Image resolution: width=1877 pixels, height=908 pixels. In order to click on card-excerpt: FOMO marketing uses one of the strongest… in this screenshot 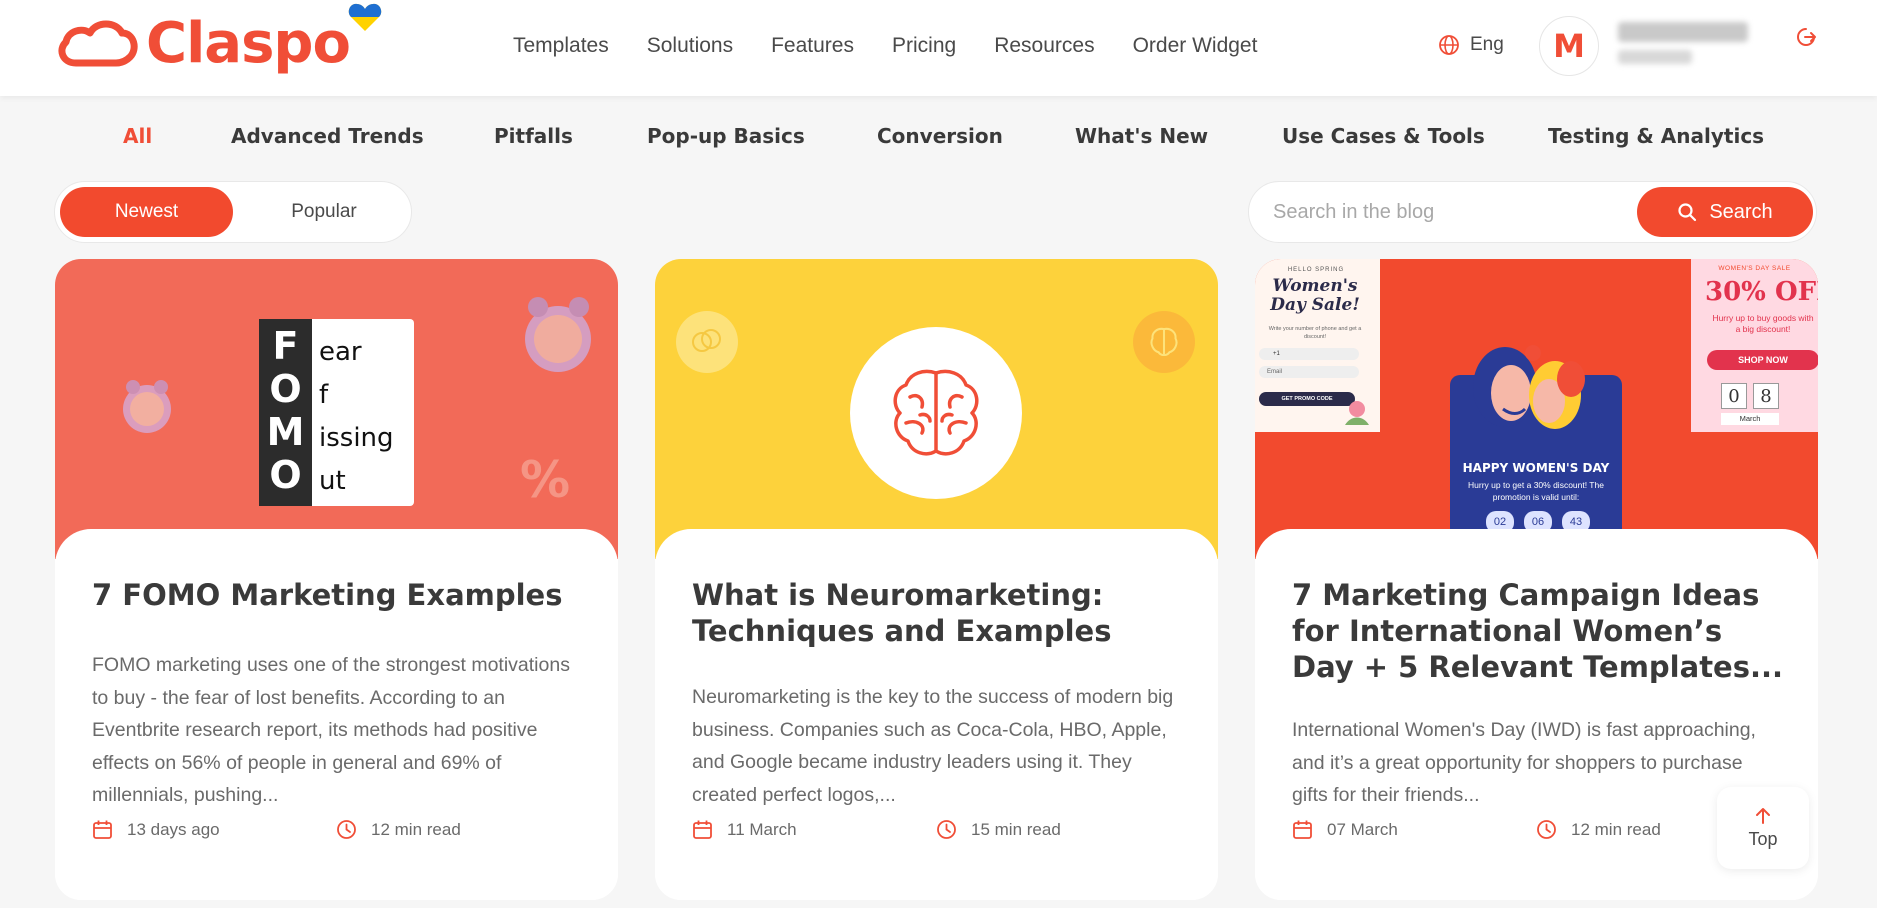, I will do `click(331, 730)`.